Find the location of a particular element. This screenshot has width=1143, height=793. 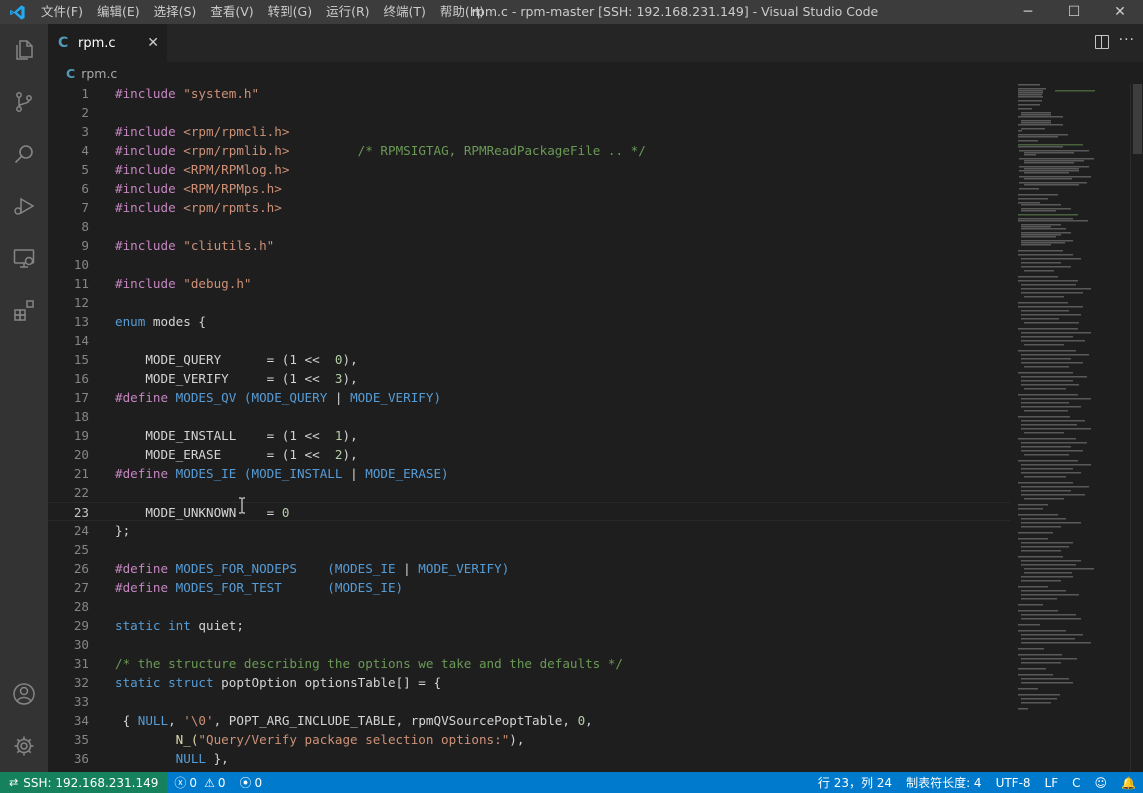

split-editor-icon is located at coordinates (1102, 42).